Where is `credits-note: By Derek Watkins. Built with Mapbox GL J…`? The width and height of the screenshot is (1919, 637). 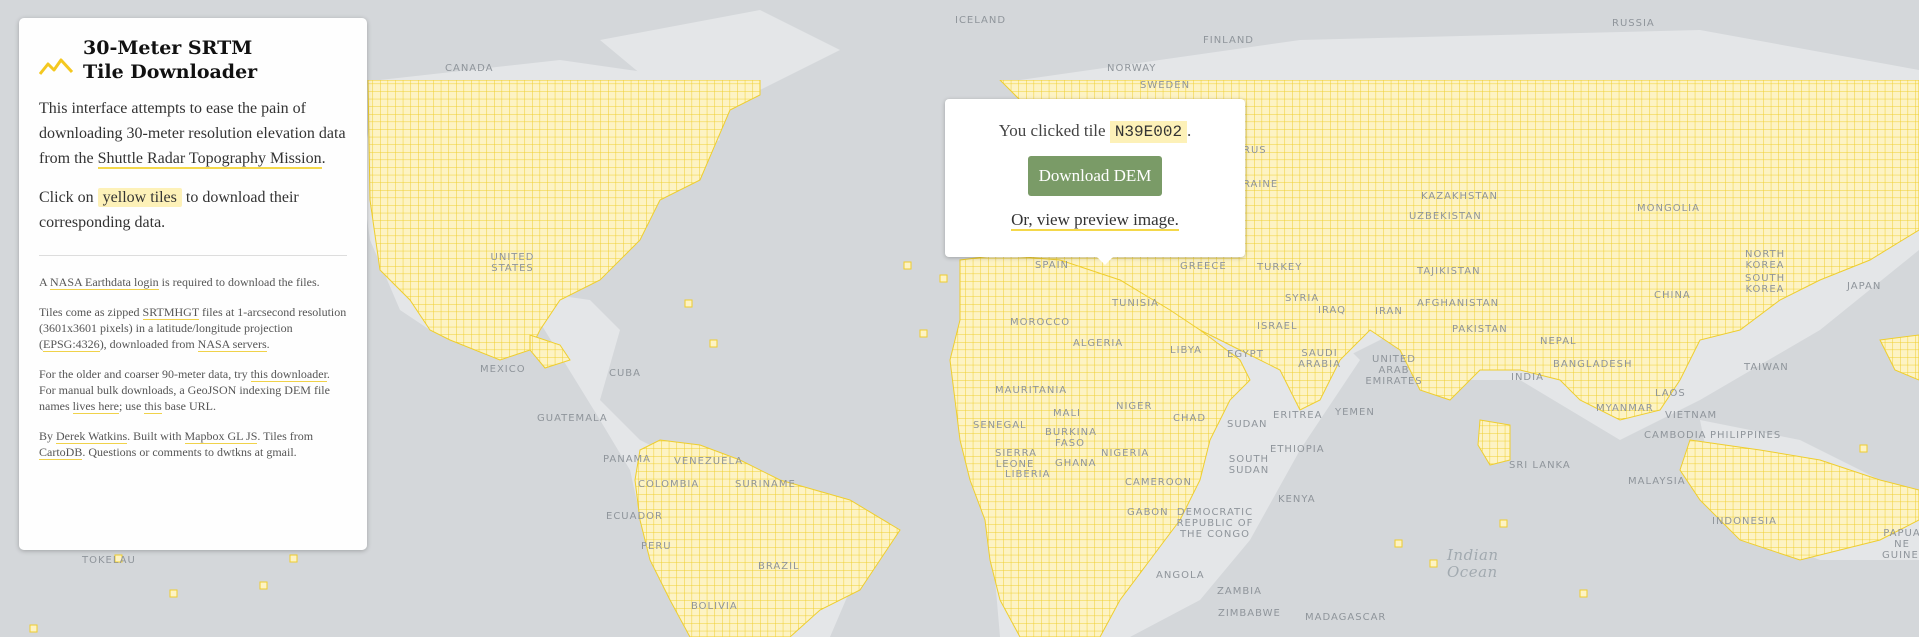
credits-note: By Derek Watkins. Built with Mapbox GL J… is located at coordinates (193, 444).